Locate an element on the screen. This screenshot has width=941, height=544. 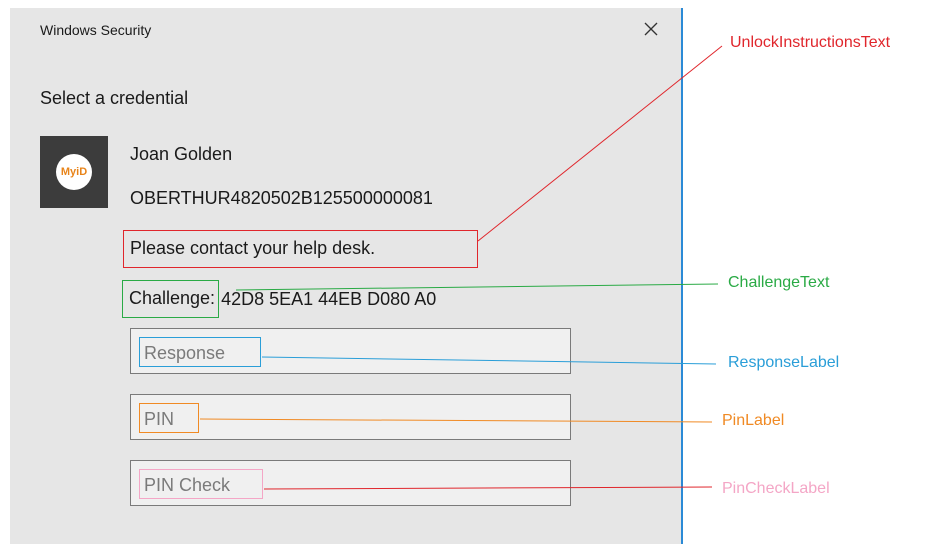
close-icon is located at coordinates (651, 29).